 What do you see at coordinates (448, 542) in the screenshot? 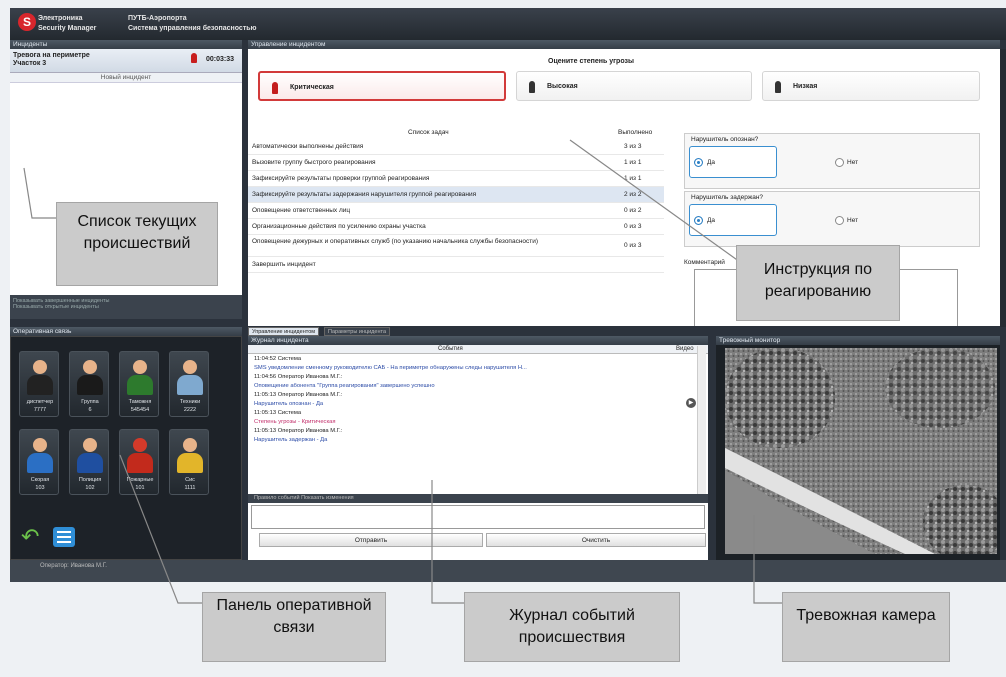
I see `callout-line-log` at bounding box center [448, 542].